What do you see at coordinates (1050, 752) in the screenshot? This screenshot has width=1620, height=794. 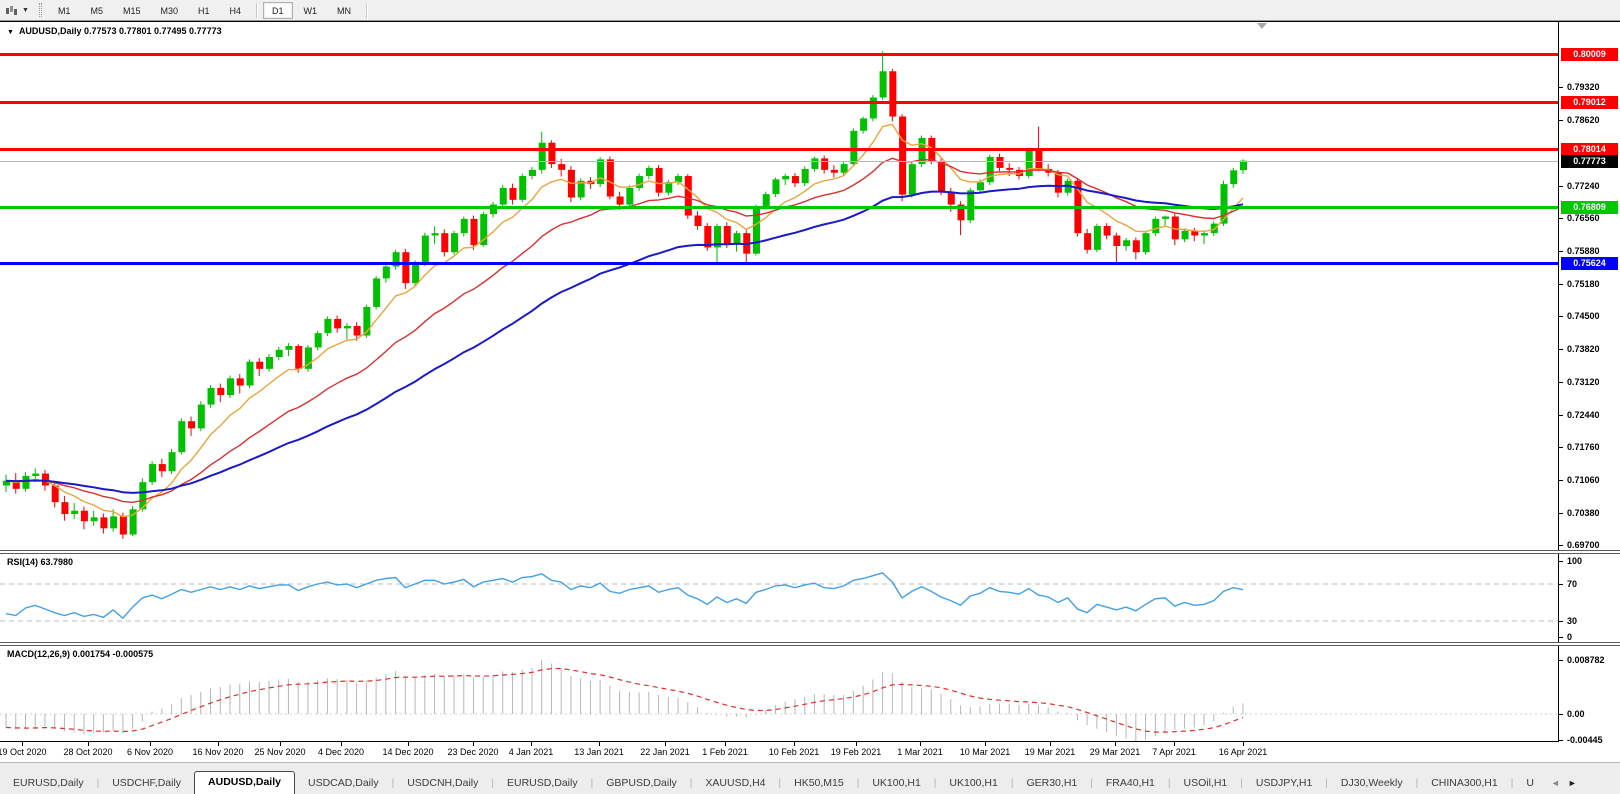 I see `date-label: 19 Mar 2021` at bounding box center [1050, 752].